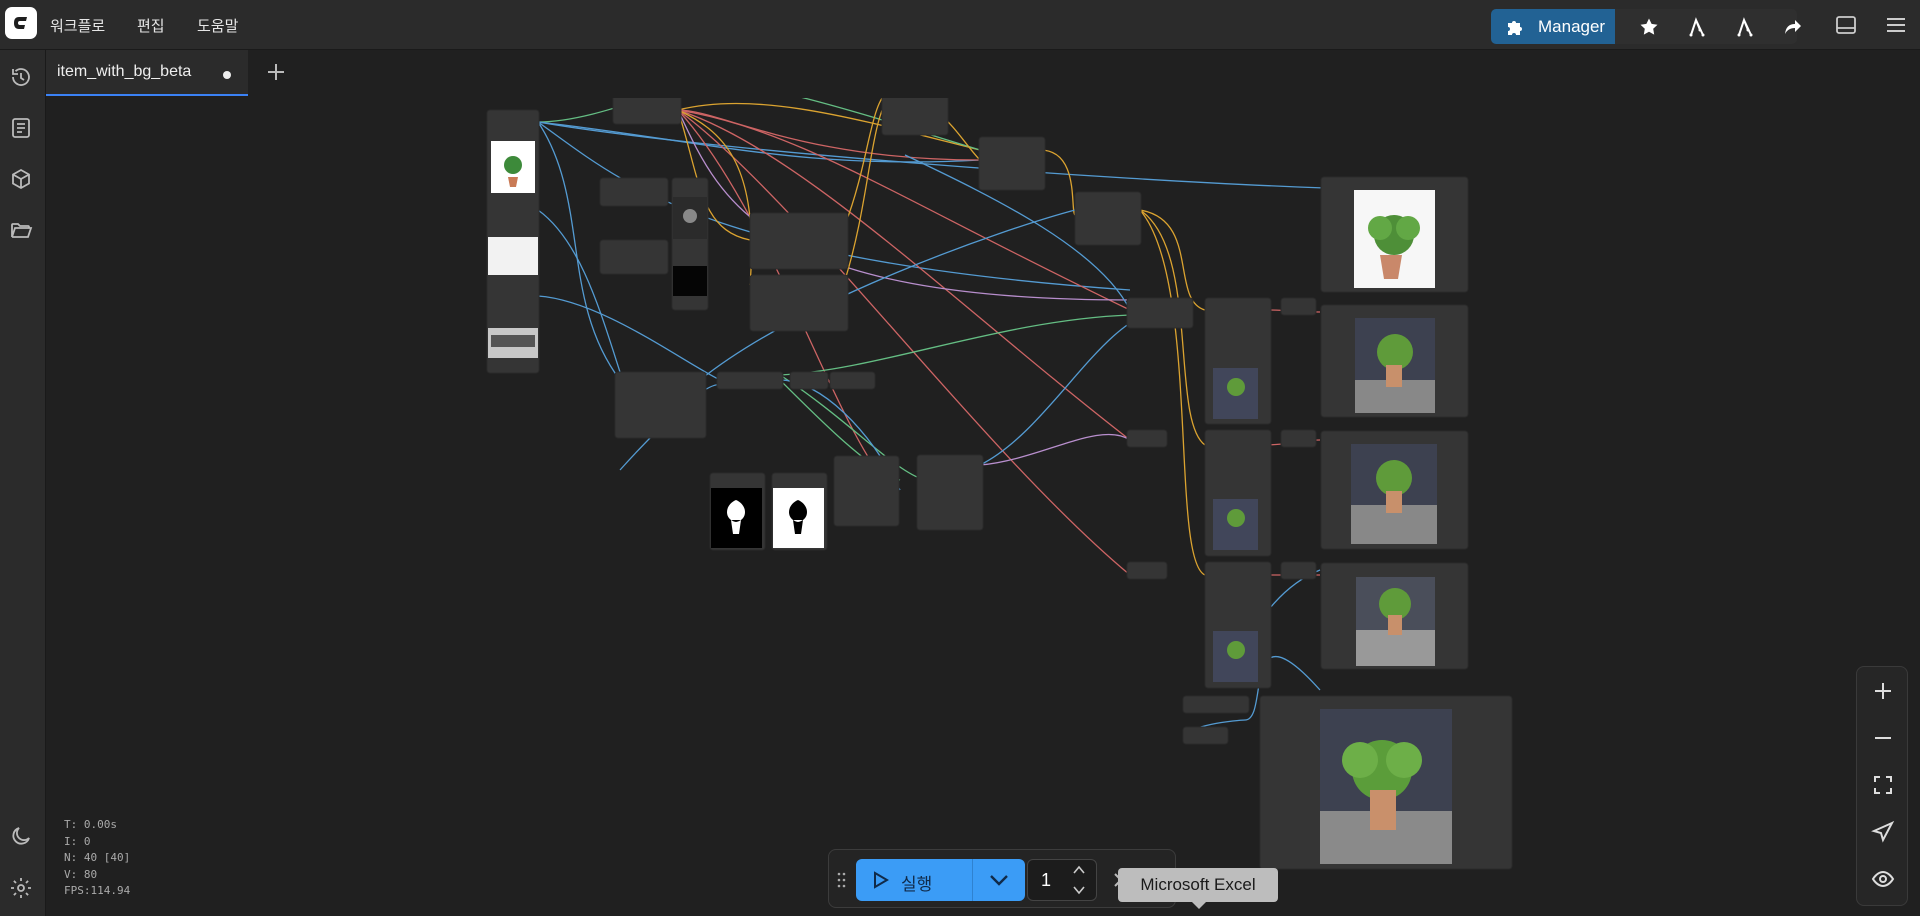 This screenshot has width=1920, height=916. I want to click on document-icon, so click(21, 128).